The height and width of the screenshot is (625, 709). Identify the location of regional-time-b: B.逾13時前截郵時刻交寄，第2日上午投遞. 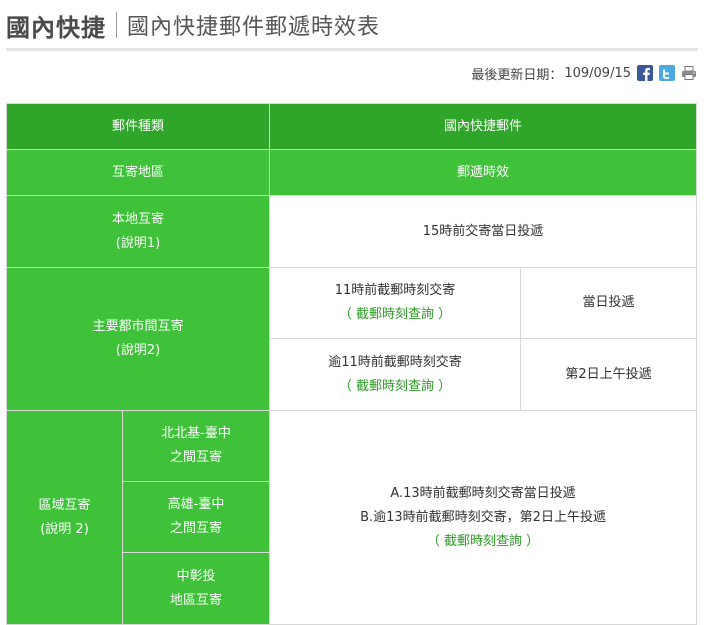
(483, 517).